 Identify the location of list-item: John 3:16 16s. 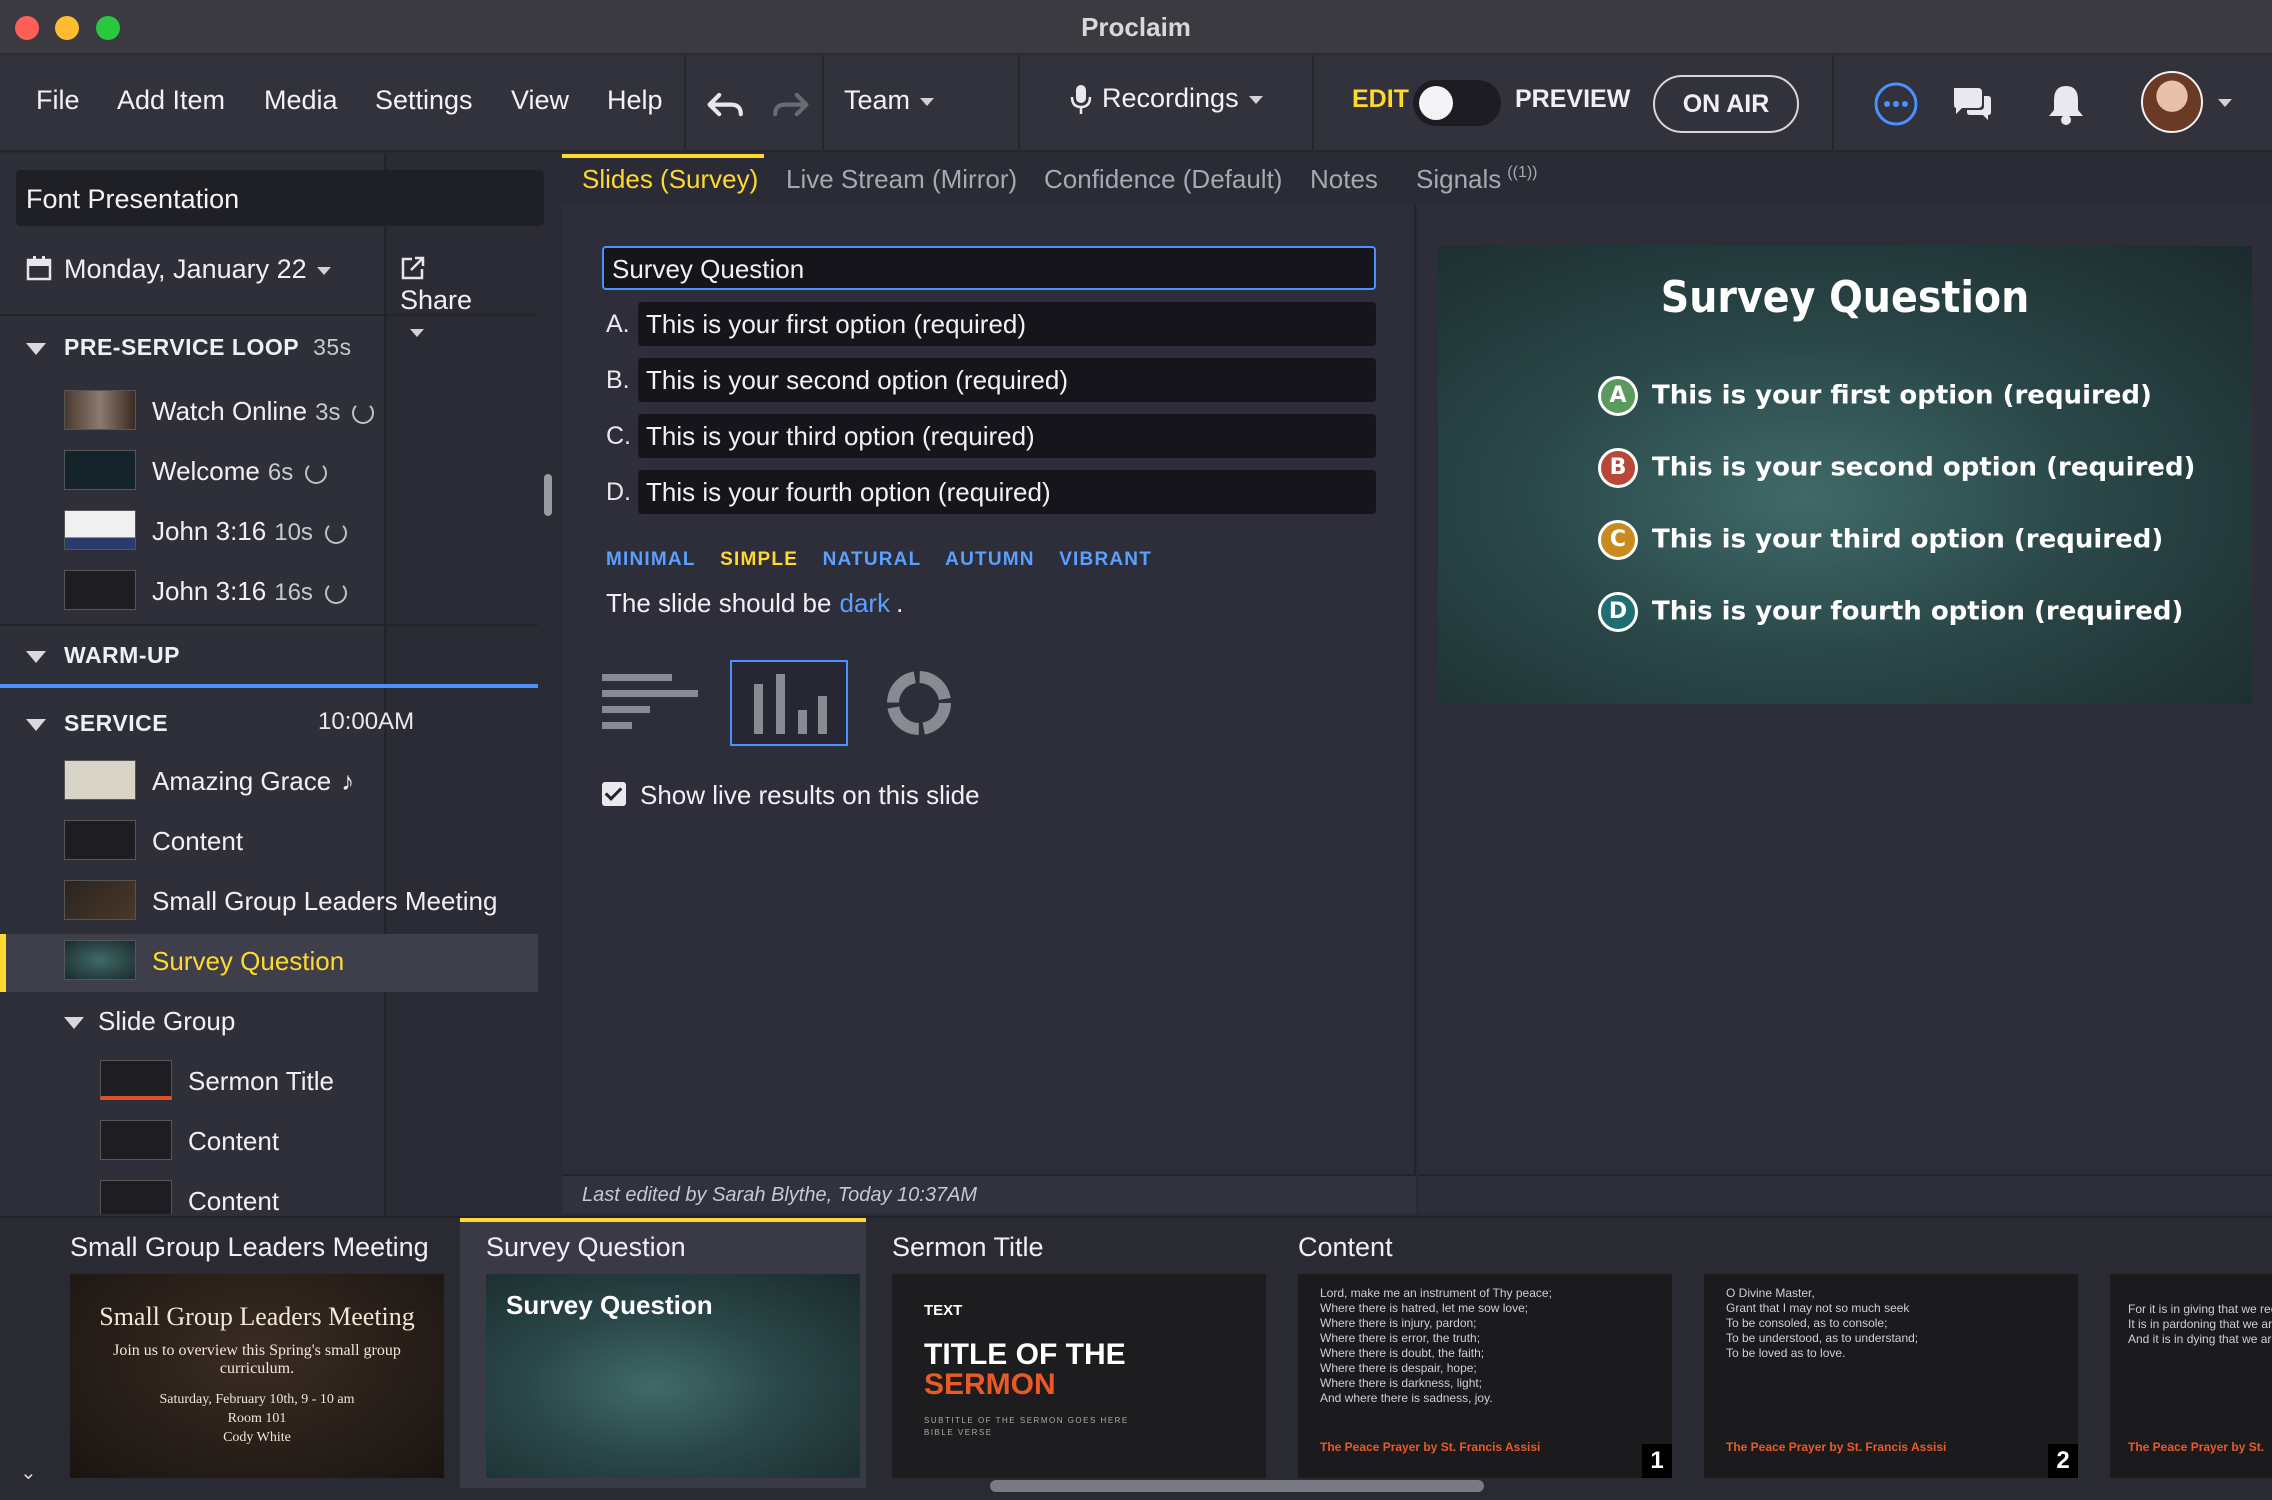
(269, 593).